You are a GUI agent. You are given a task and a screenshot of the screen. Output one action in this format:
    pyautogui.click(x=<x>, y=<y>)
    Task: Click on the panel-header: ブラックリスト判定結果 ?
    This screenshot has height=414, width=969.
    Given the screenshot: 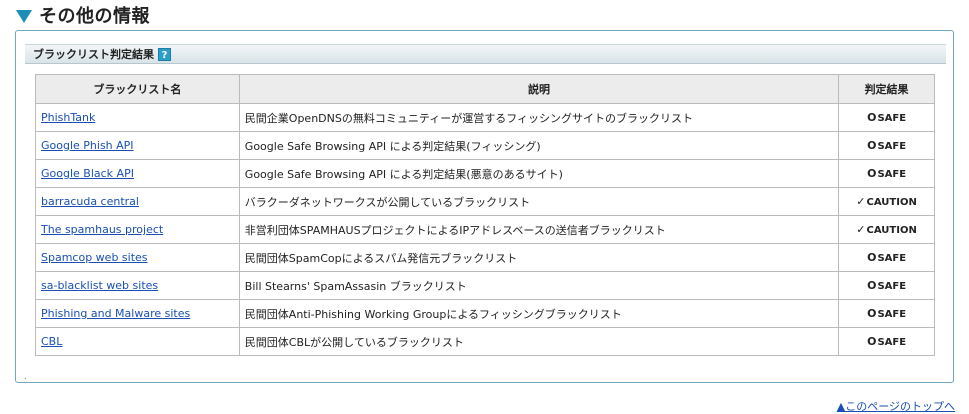 What is the action you would take?
    pyautogui.click(x=485, y=54)
    